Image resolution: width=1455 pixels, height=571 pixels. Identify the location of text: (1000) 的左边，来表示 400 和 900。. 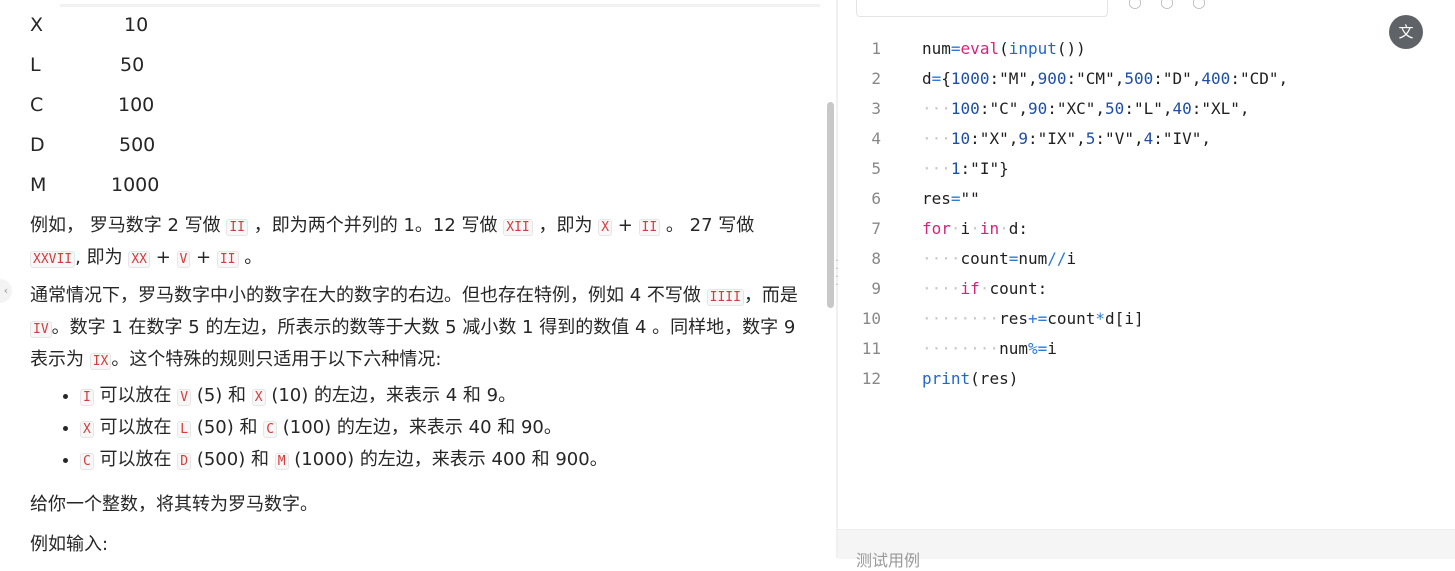
(448, 459).